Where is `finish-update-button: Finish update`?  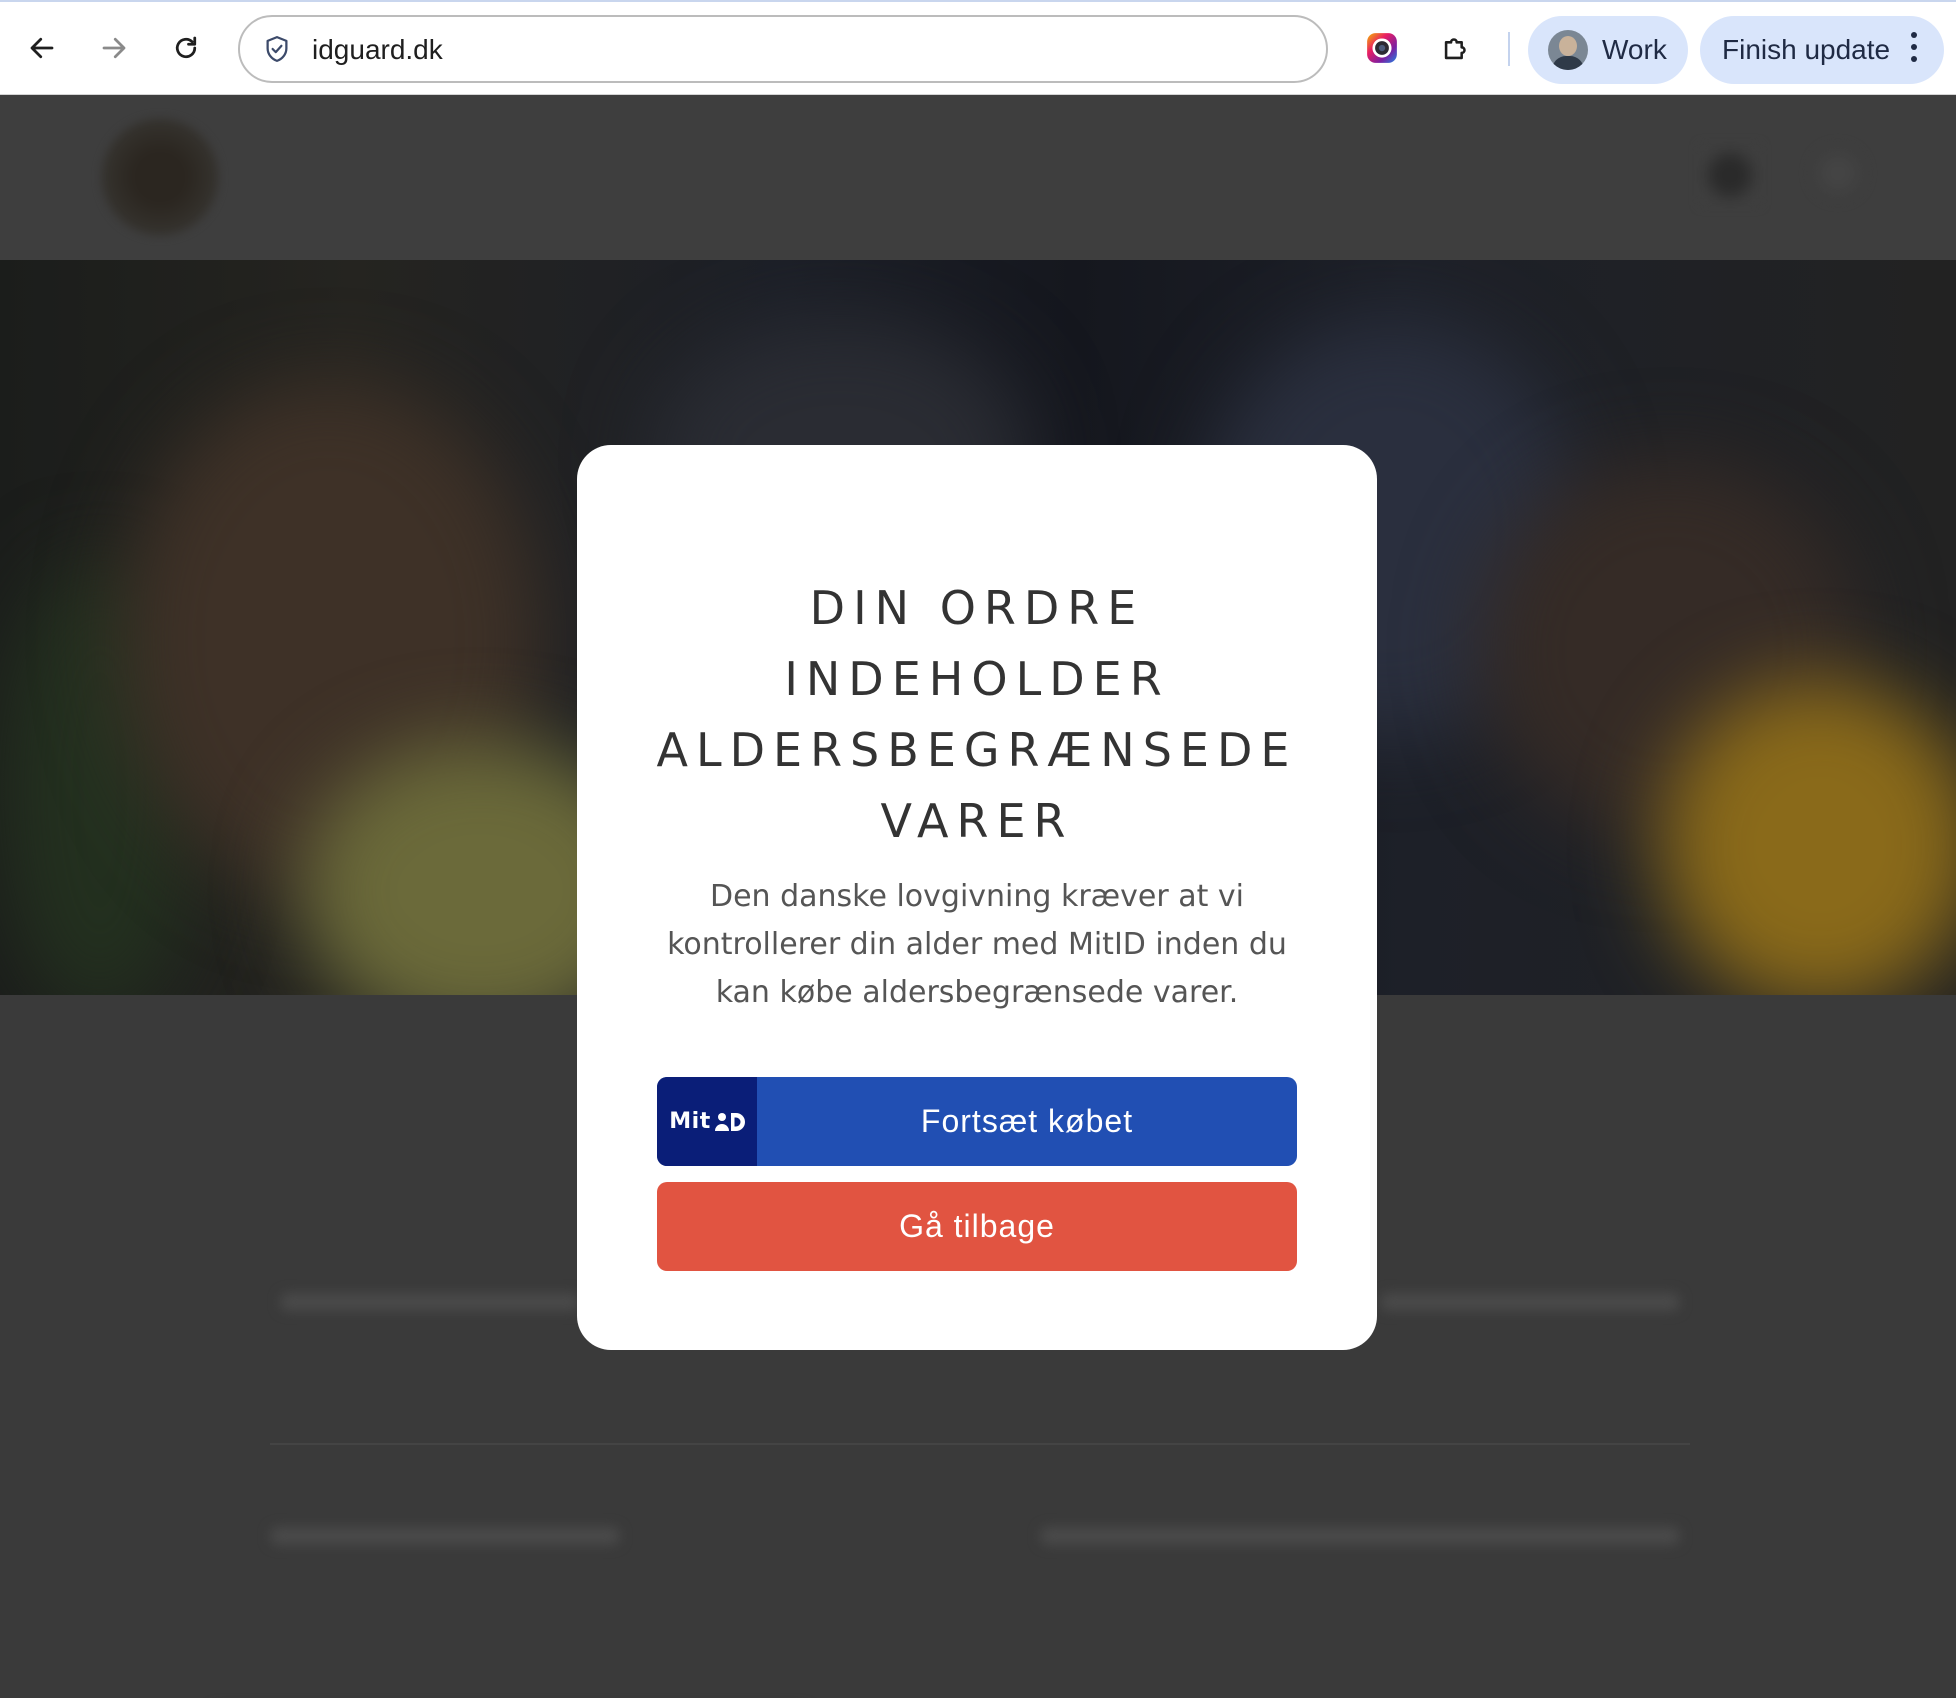
finish-update-button: Finish update is located at coordinates (1822, 50).